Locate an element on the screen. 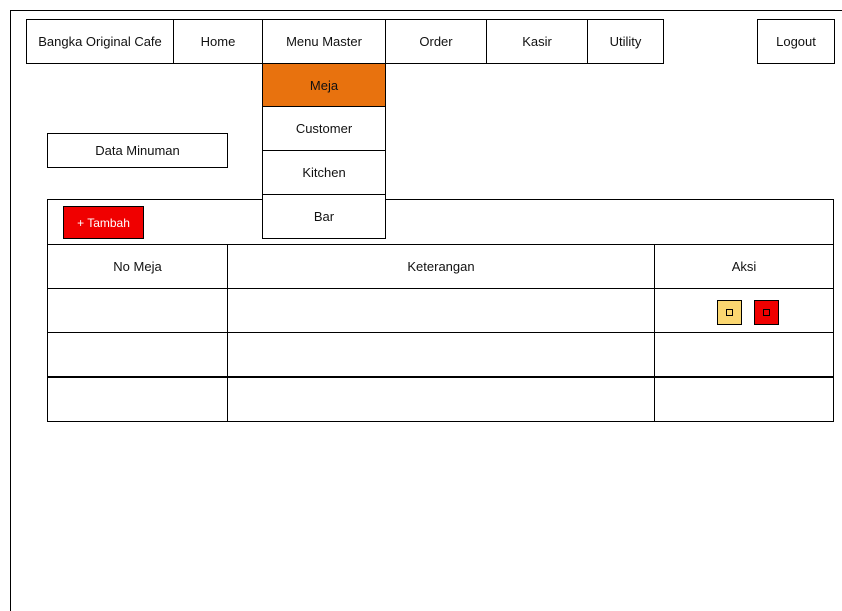 The height and width of the screenshot is (611, 842). nav-home: Home is located at coordinates (218, 41).